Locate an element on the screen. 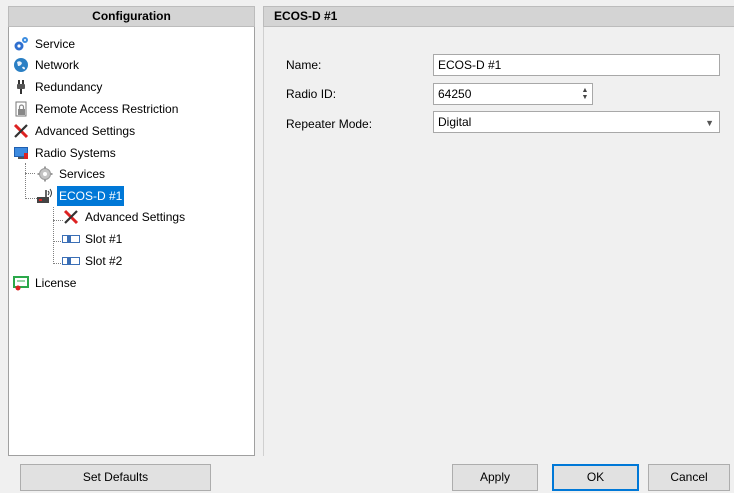  plug-icon is located at coordinates (21, 87).